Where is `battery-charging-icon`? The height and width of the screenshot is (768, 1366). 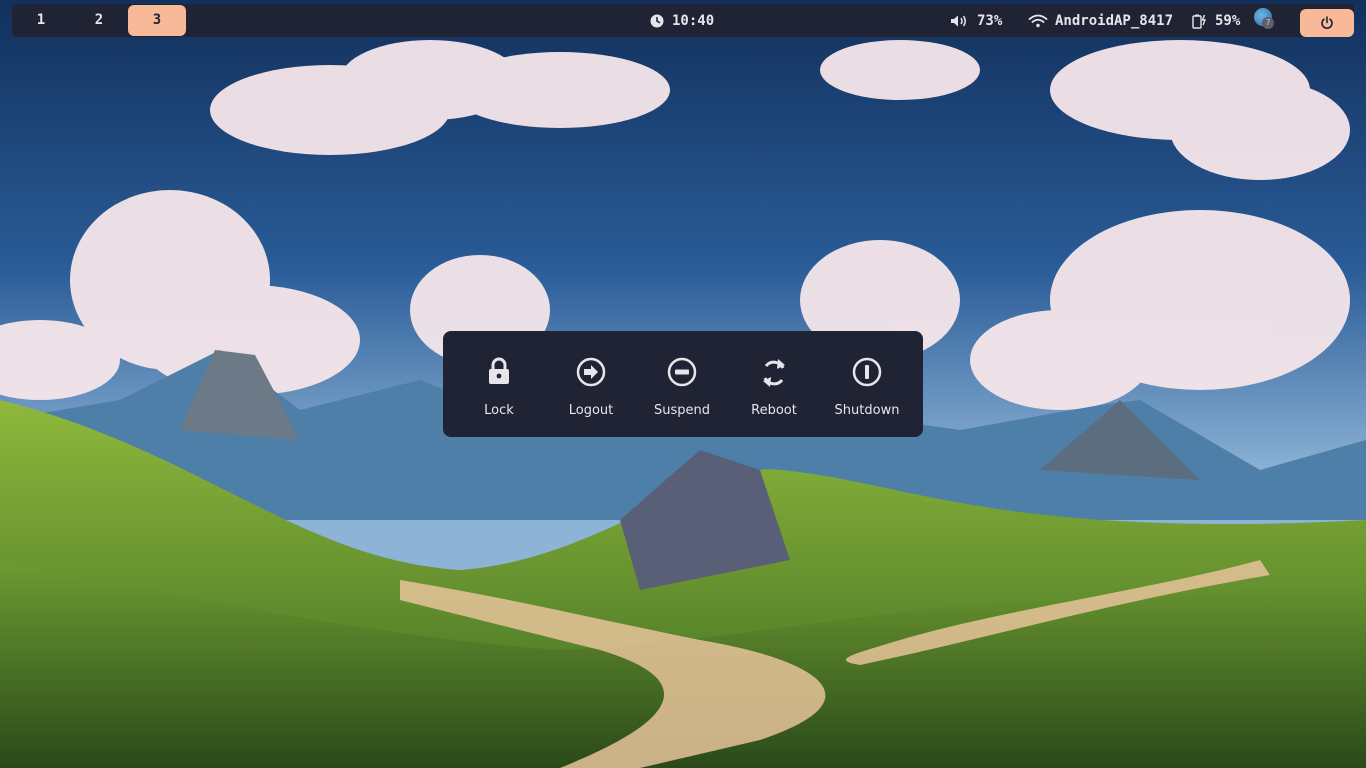
battery-charging-icon is located at coordinates (1199, 21).